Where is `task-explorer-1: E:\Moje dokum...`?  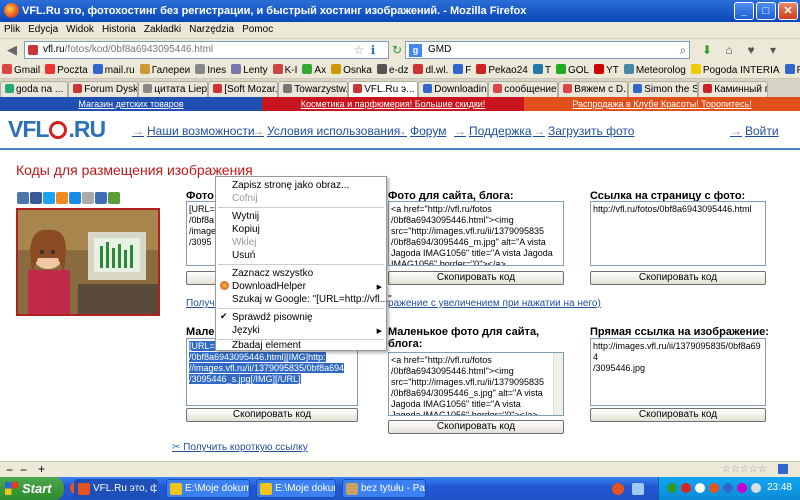 task-explorer-1: E:\Moje dokum... is located at coordinates (208, 488).